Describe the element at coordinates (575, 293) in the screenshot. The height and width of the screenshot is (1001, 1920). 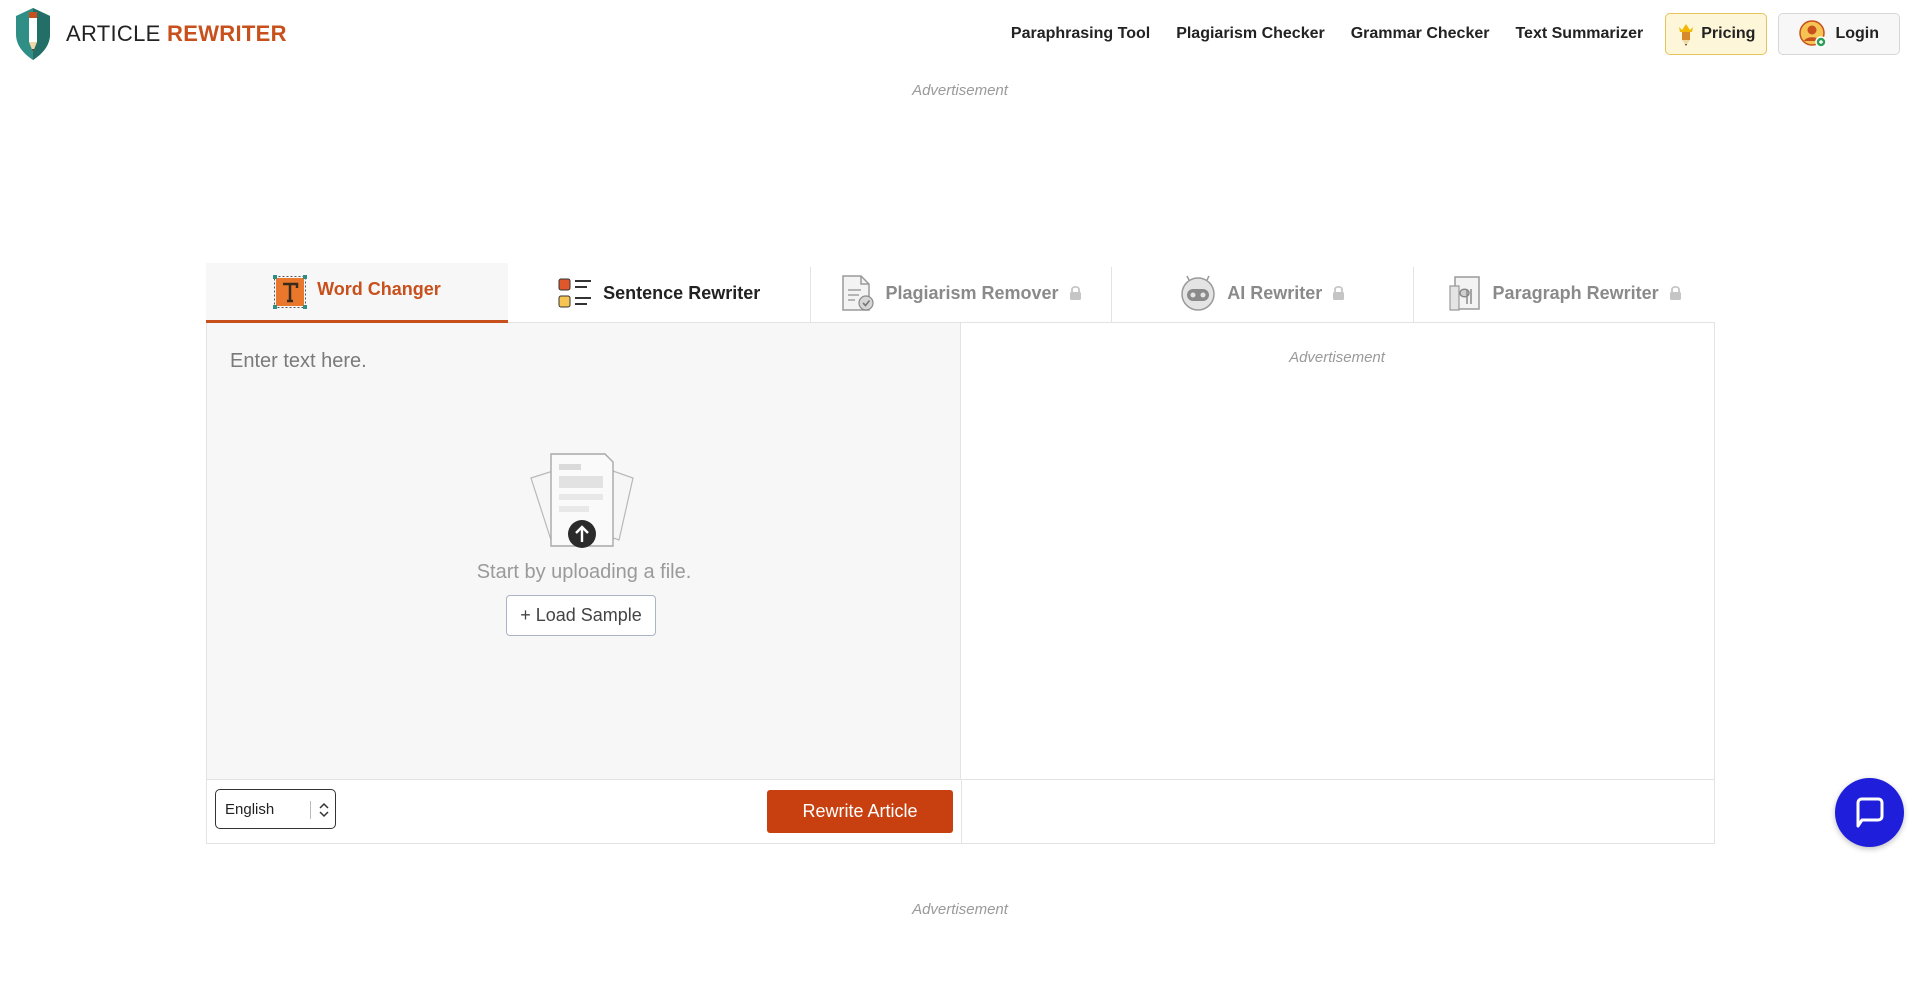
I see `list-icon` at that location.